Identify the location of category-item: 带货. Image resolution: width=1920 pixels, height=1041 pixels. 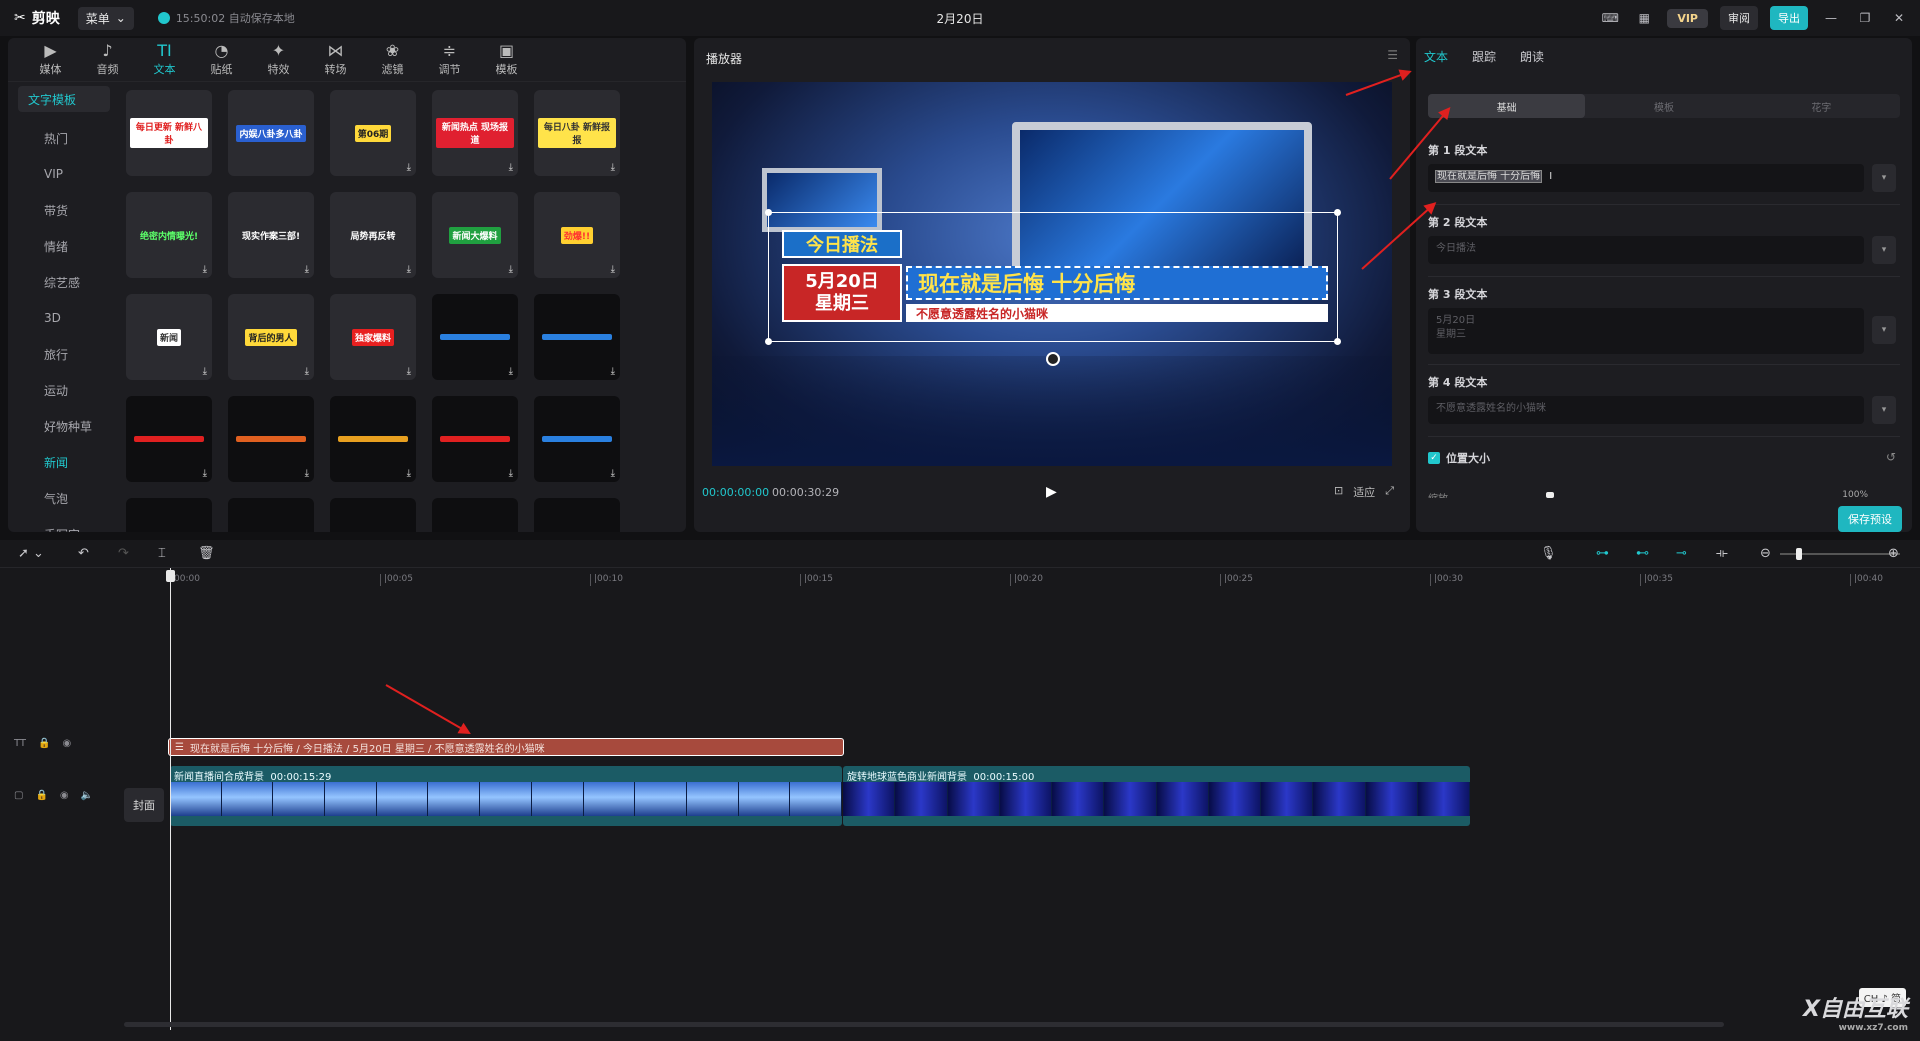
(64, 210).